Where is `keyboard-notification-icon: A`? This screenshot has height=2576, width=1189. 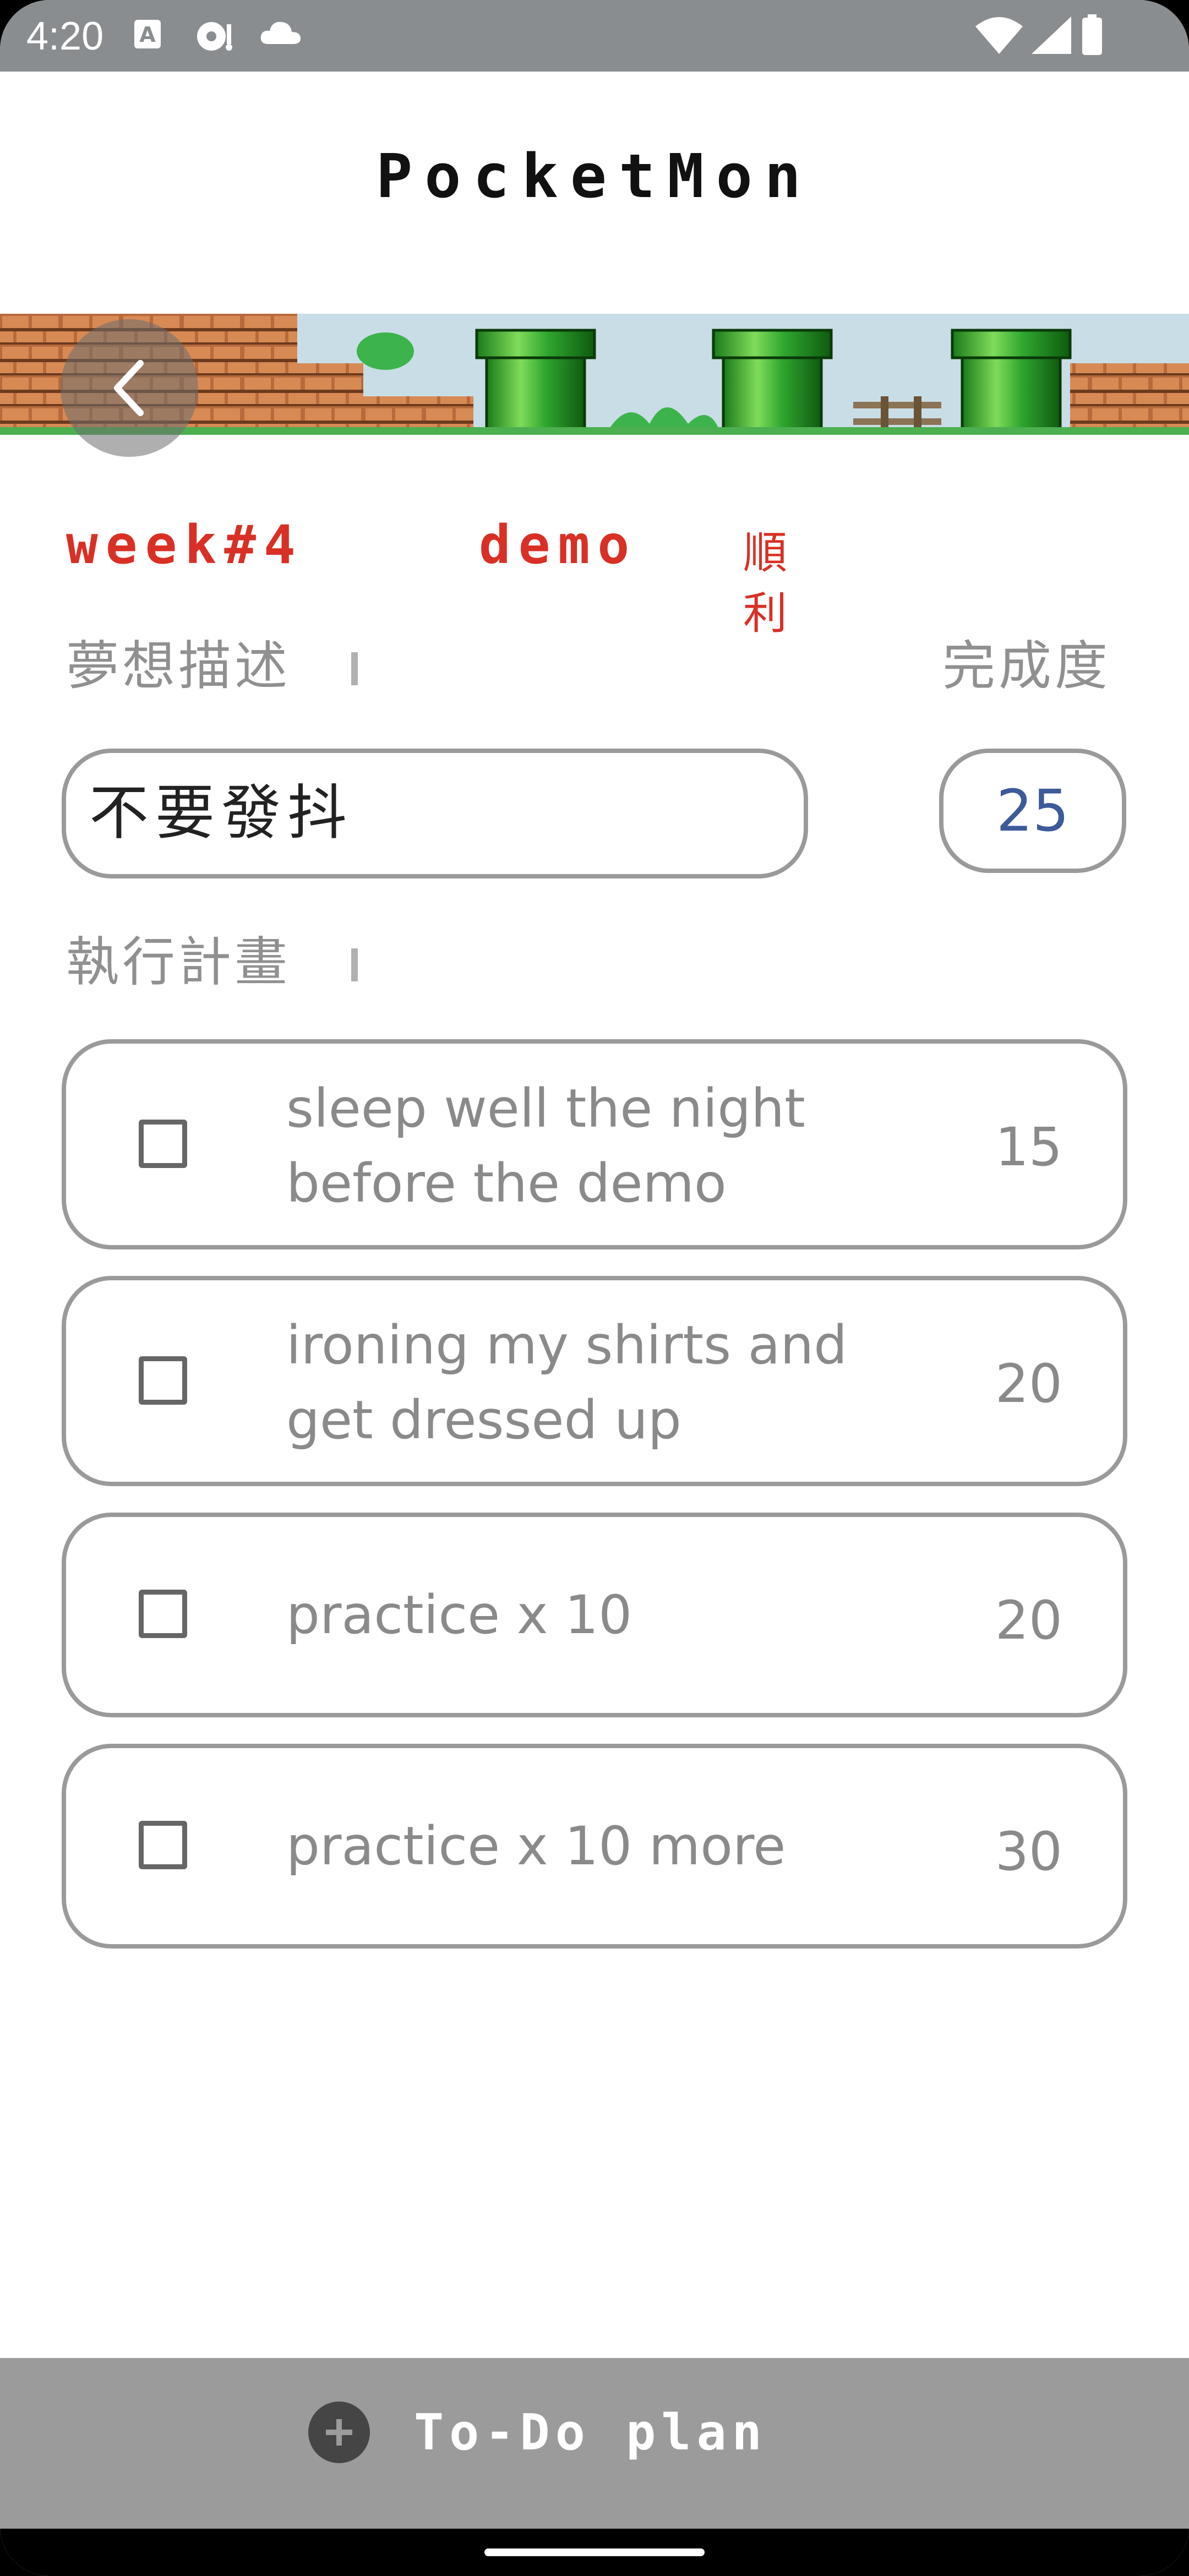 keyboard-notification-icon: A is located at coordinates (147, 36).